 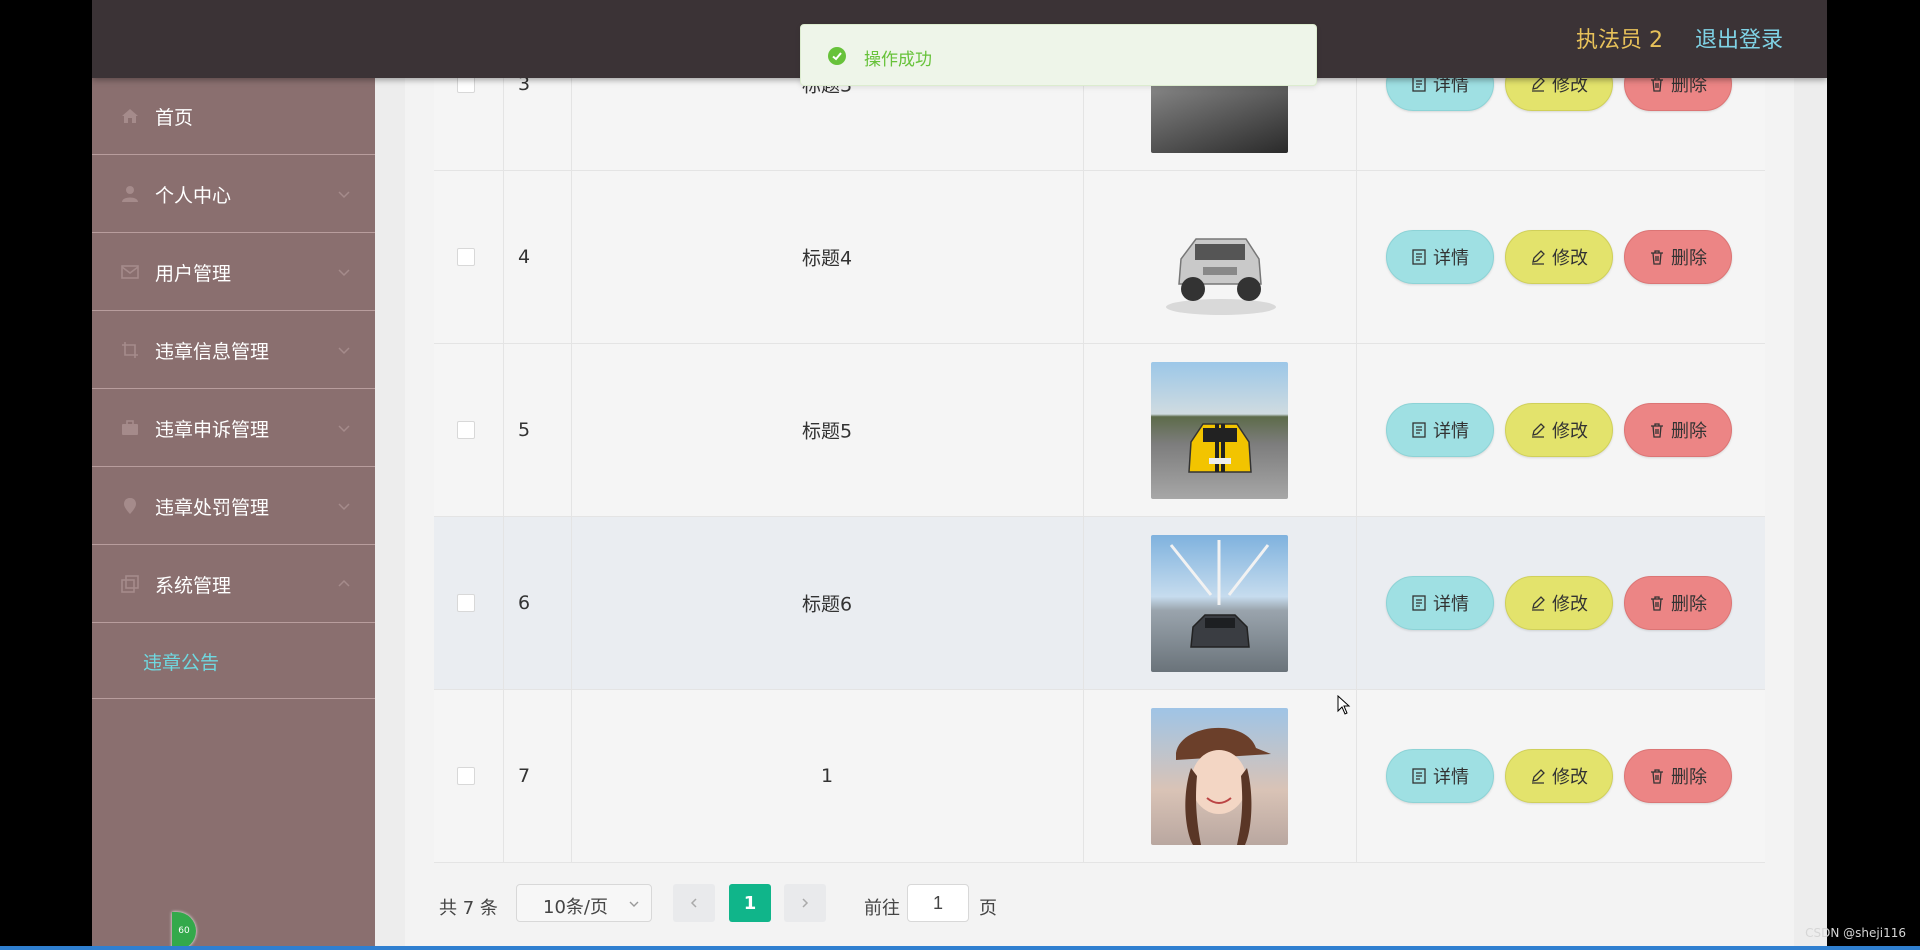 What do you see at coordinates (827, 431) in the screenshot?
I see `row-title: 标题5` at bounding box center [827, 431].